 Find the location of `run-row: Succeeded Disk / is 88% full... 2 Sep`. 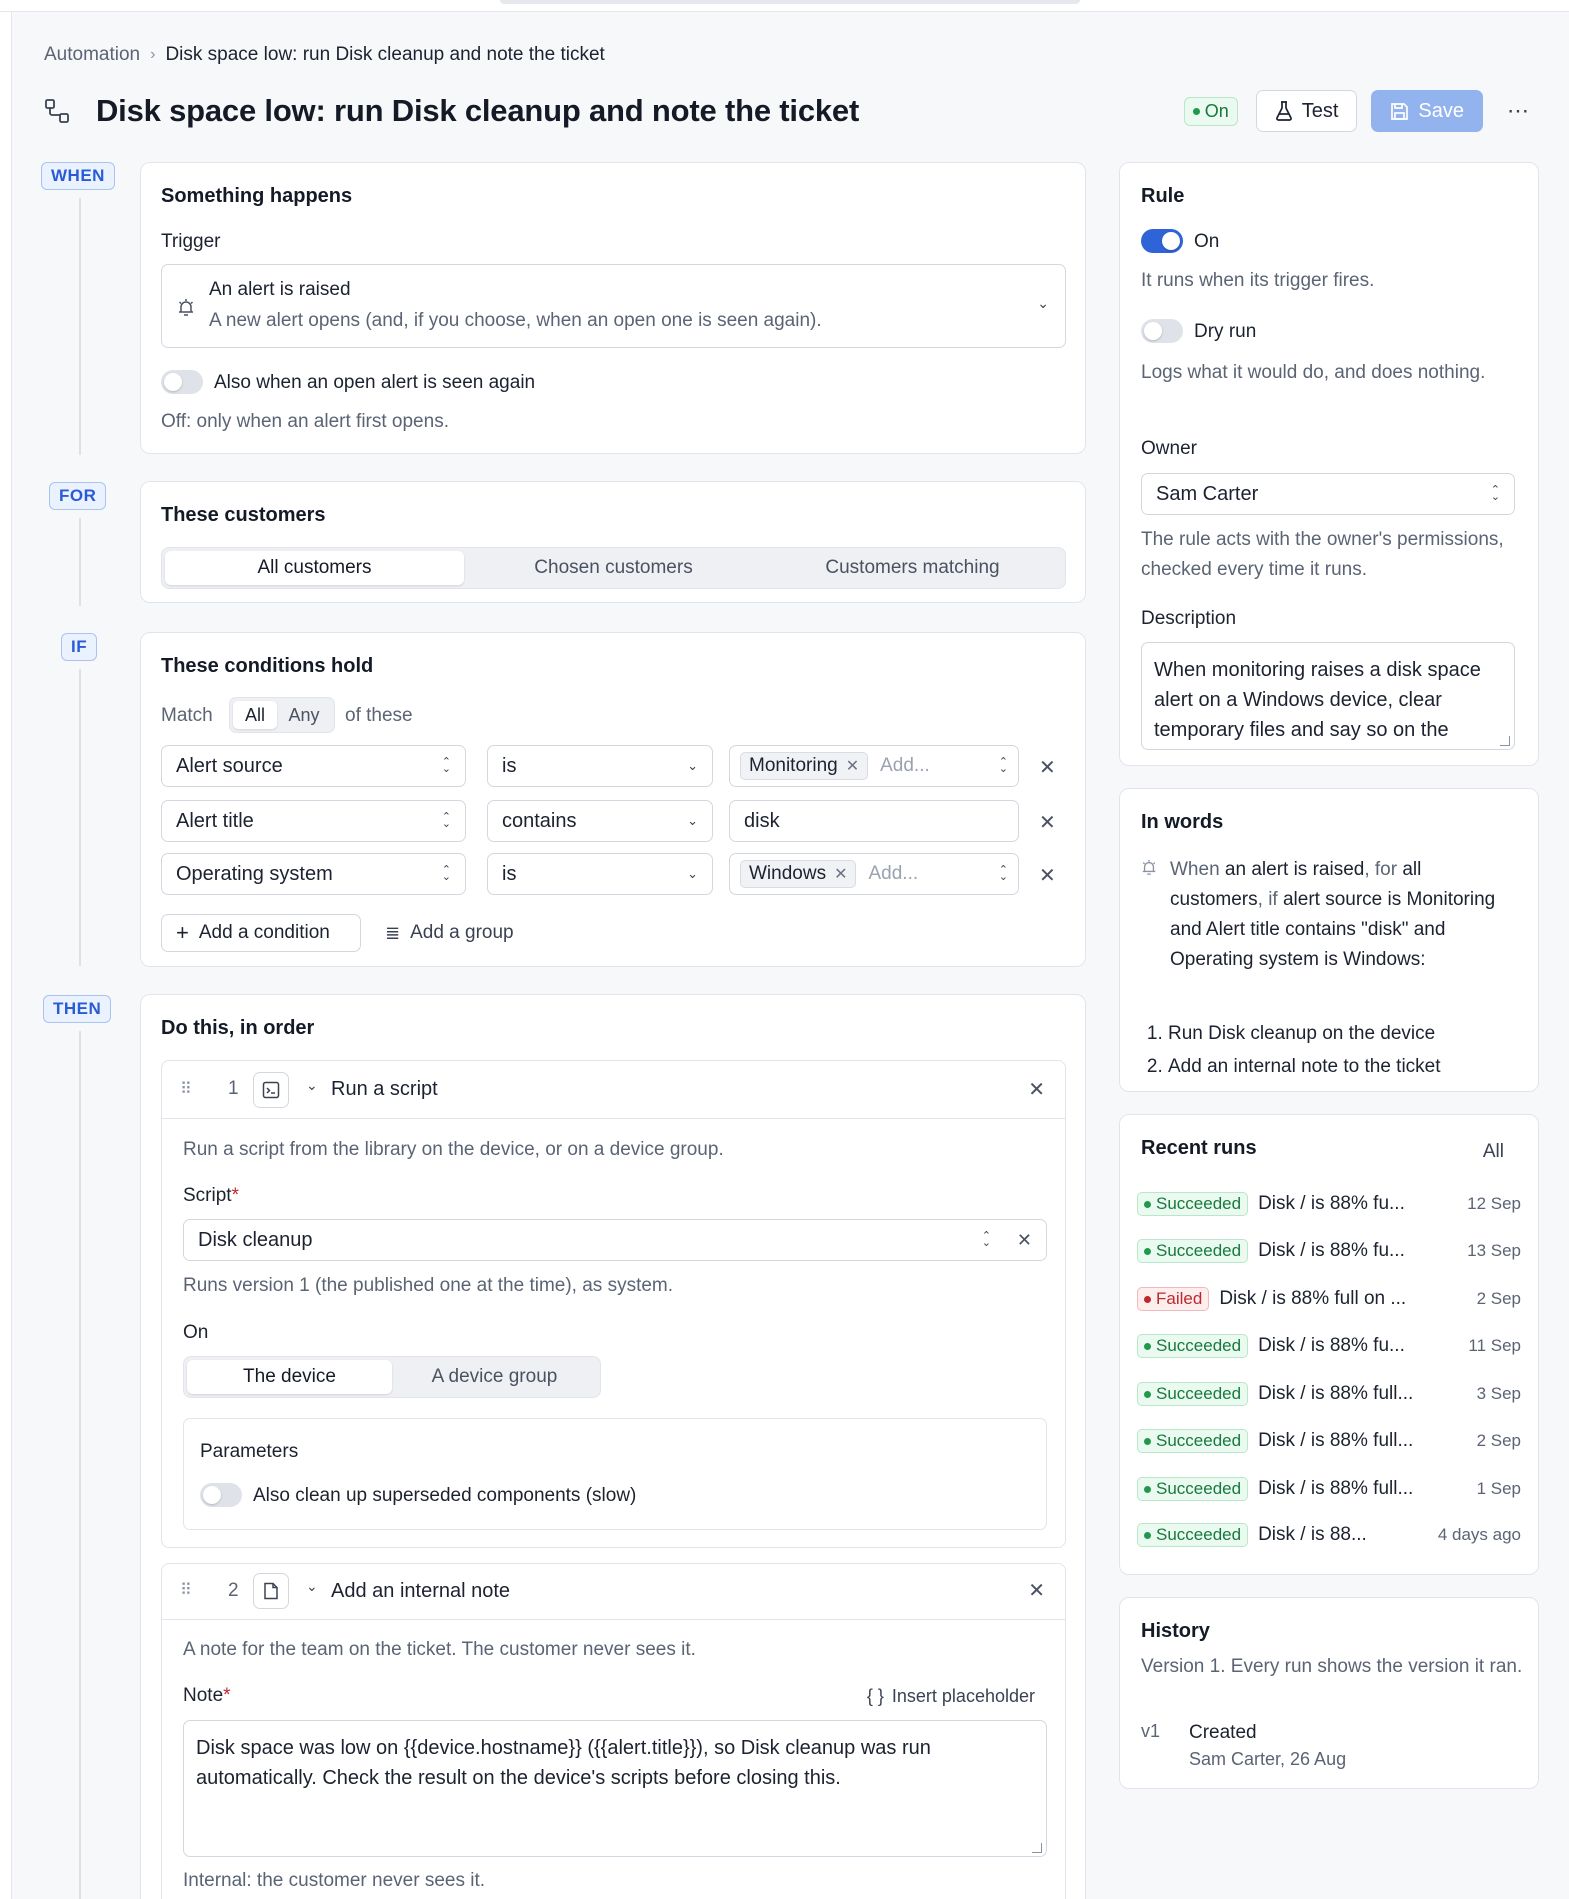

run-row: Succeeded Disk / is 88% full... 2 Sep is located at coordinates (1329, 1441).